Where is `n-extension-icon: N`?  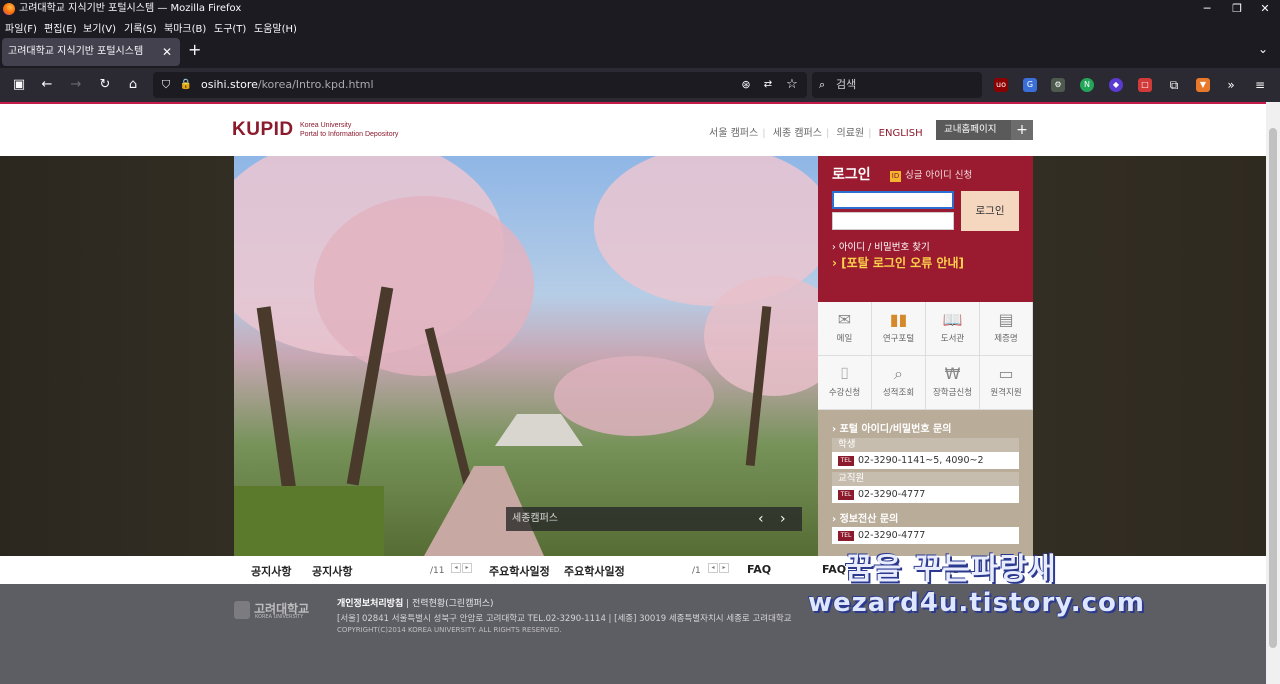
n-extension-icon: N is located at coordinates (1087, 85).